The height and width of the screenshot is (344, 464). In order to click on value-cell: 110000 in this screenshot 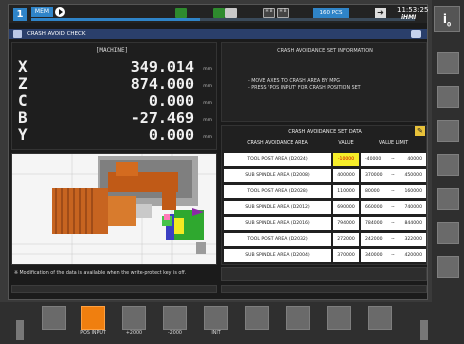, I will do `click(346, 191)`.